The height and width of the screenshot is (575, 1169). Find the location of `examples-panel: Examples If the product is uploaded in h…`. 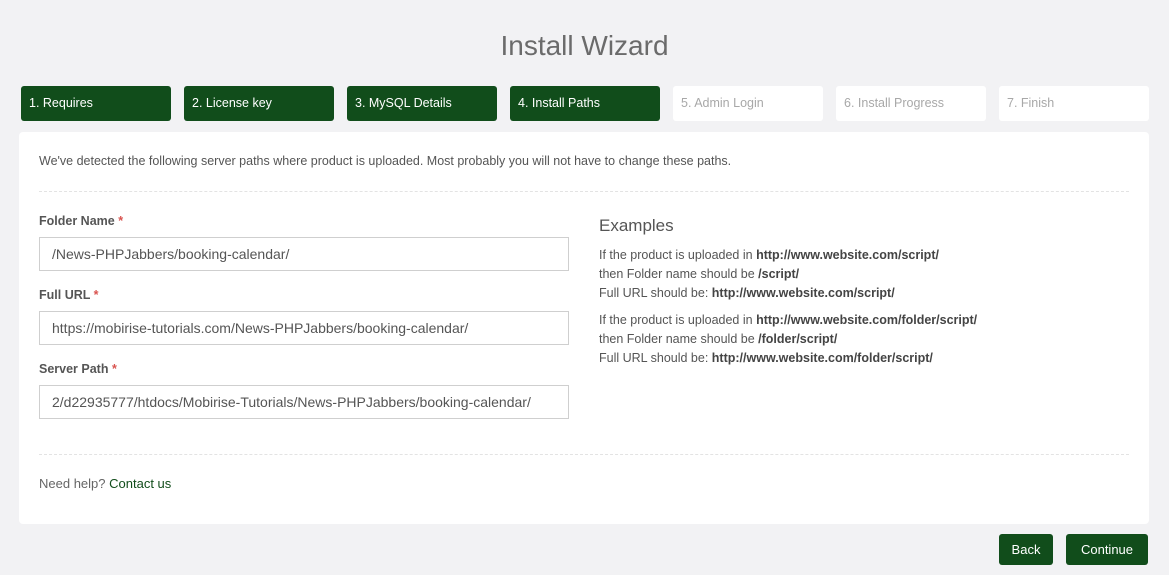

examples-panel: Examples If the product is uploaded in h… is located at coordinates (859, 296).